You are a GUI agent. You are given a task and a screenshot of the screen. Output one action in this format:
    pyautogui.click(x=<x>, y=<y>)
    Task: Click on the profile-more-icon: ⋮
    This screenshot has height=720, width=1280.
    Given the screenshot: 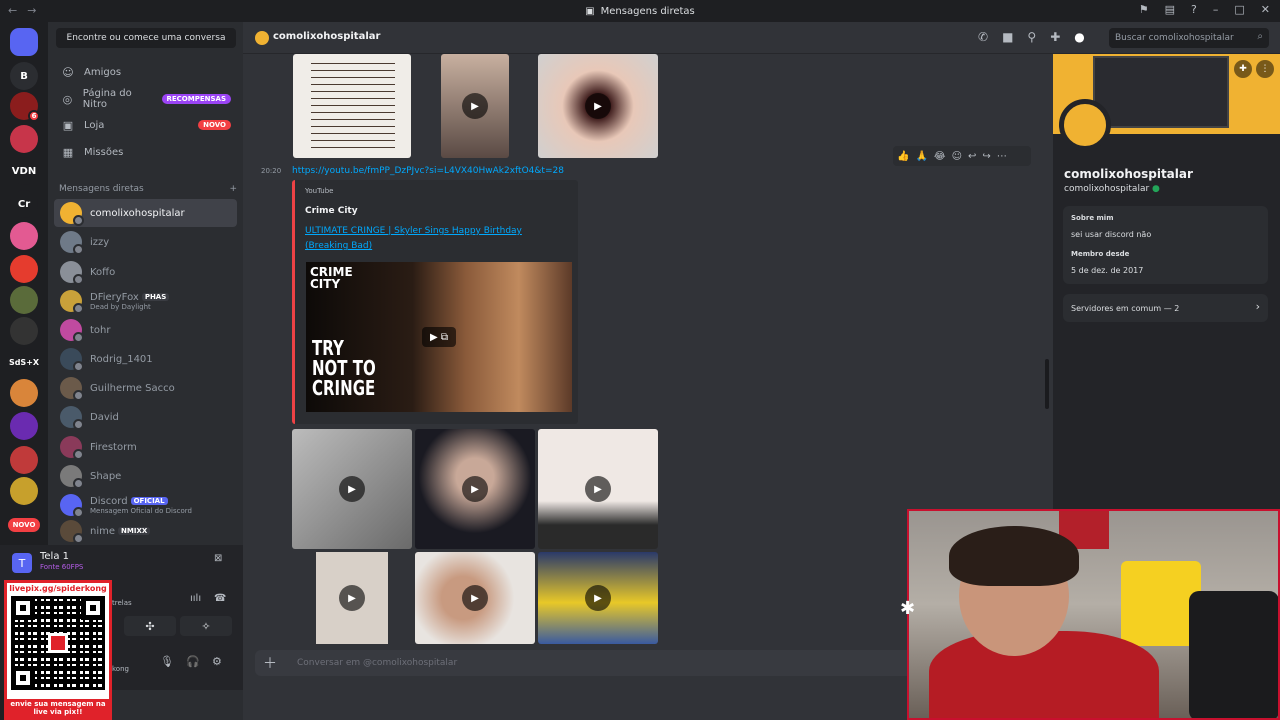 What is the action you would take?
    pyautogui.click(x=1265, y=69)
    